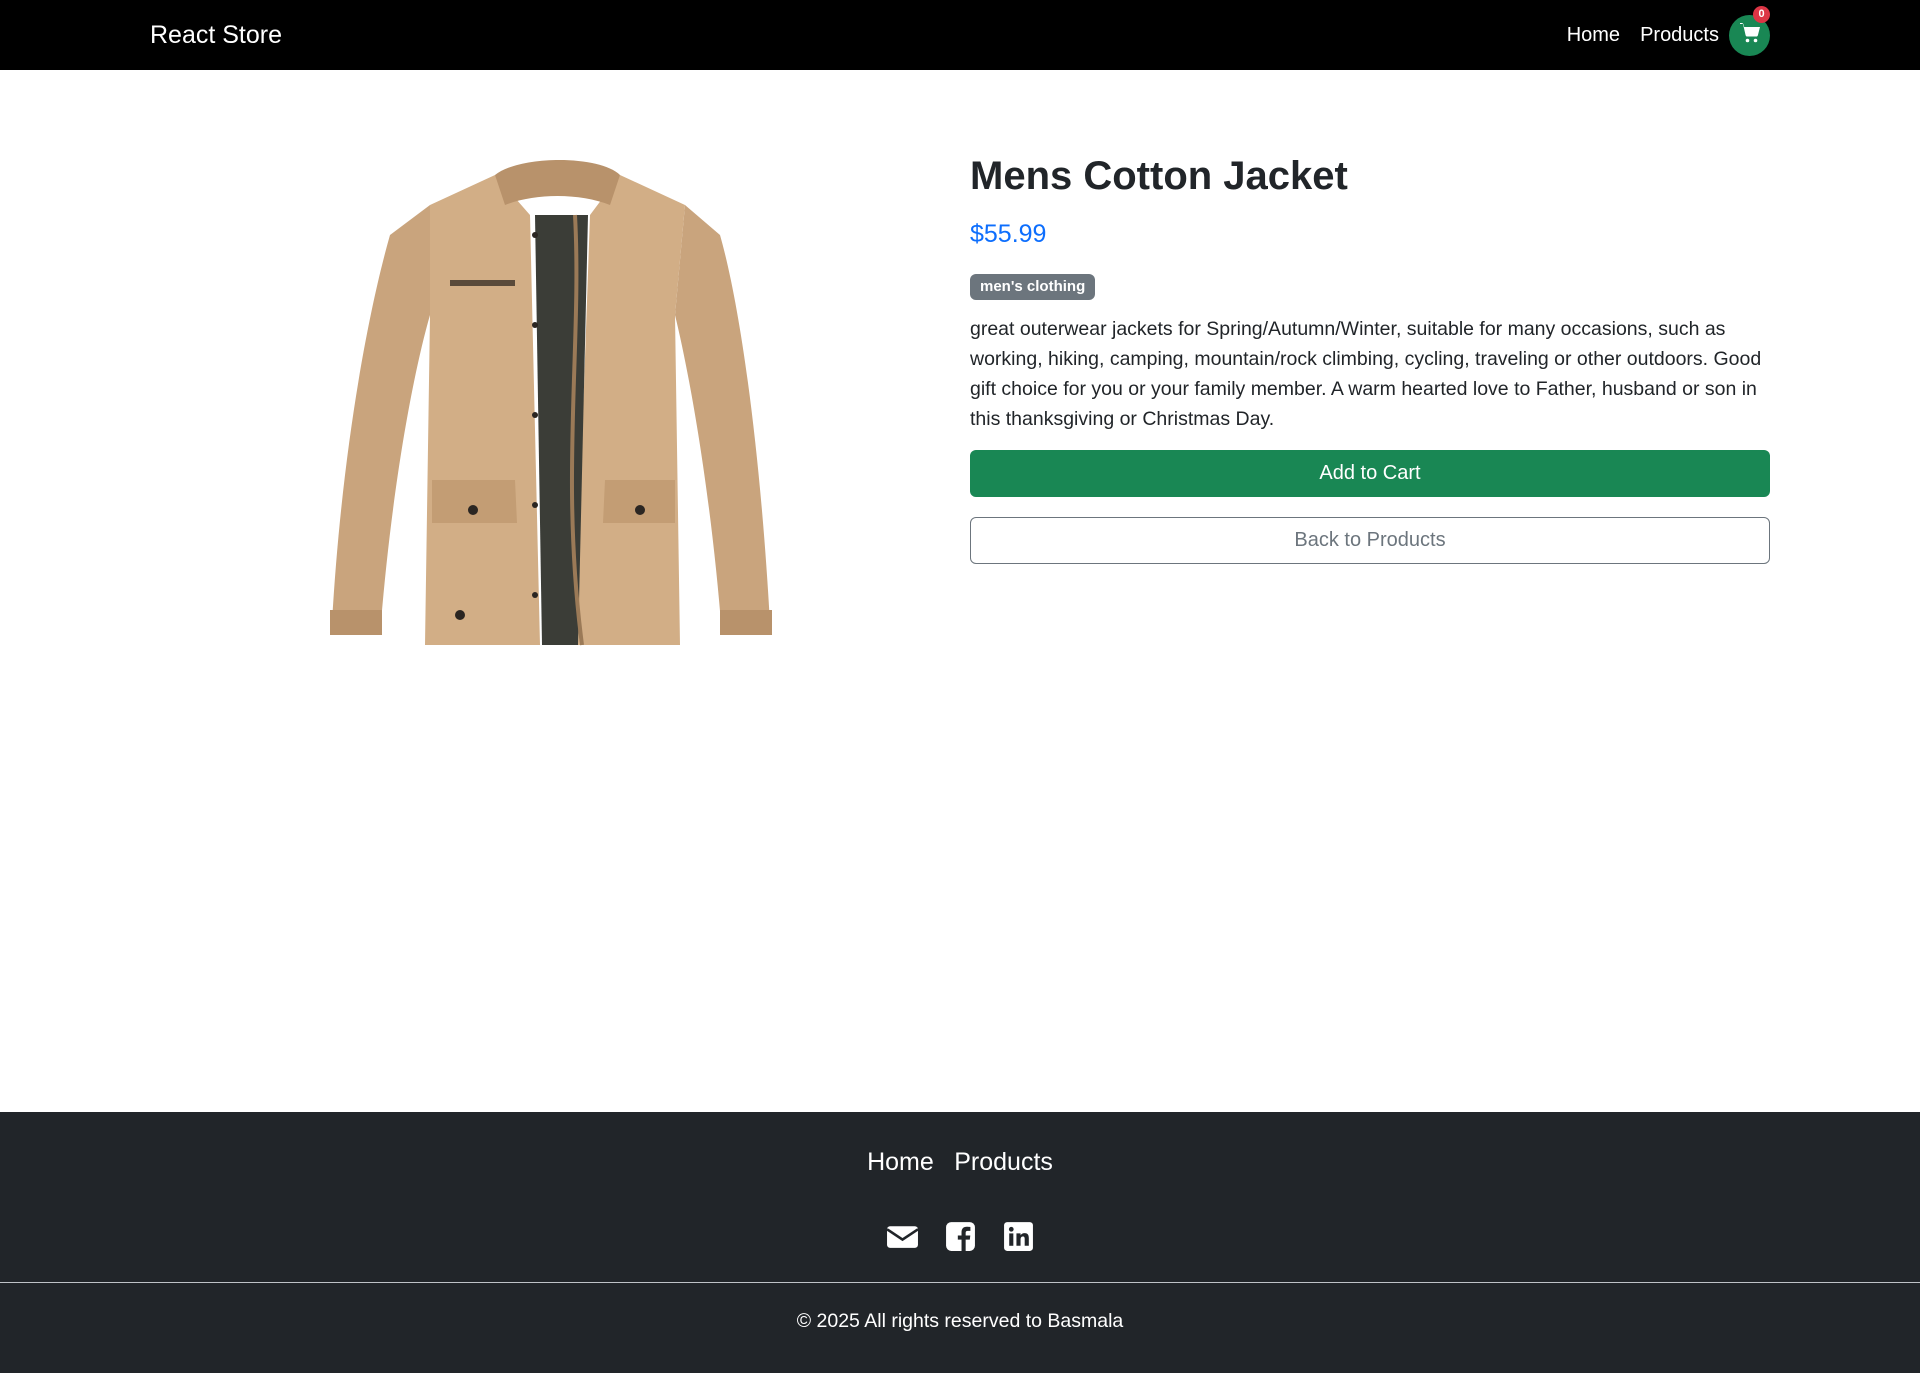 Image resolution: width=1920 pixels, height=1373 pixels. Describe the element at coordinates (1003, 1162) in the screenshot. I see `footer-products-link: Products` at that location.